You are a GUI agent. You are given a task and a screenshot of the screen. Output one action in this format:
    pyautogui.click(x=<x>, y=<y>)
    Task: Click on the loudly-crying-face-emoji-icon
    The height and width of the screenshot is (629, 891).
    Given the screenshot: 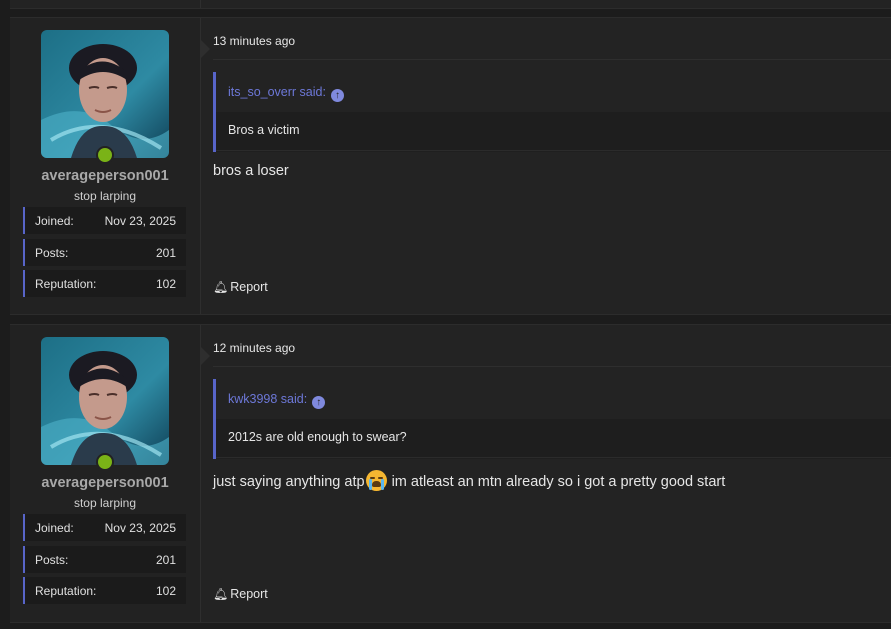 What is the action you would take?
    pyautogui.click(x=376, y=480)
    